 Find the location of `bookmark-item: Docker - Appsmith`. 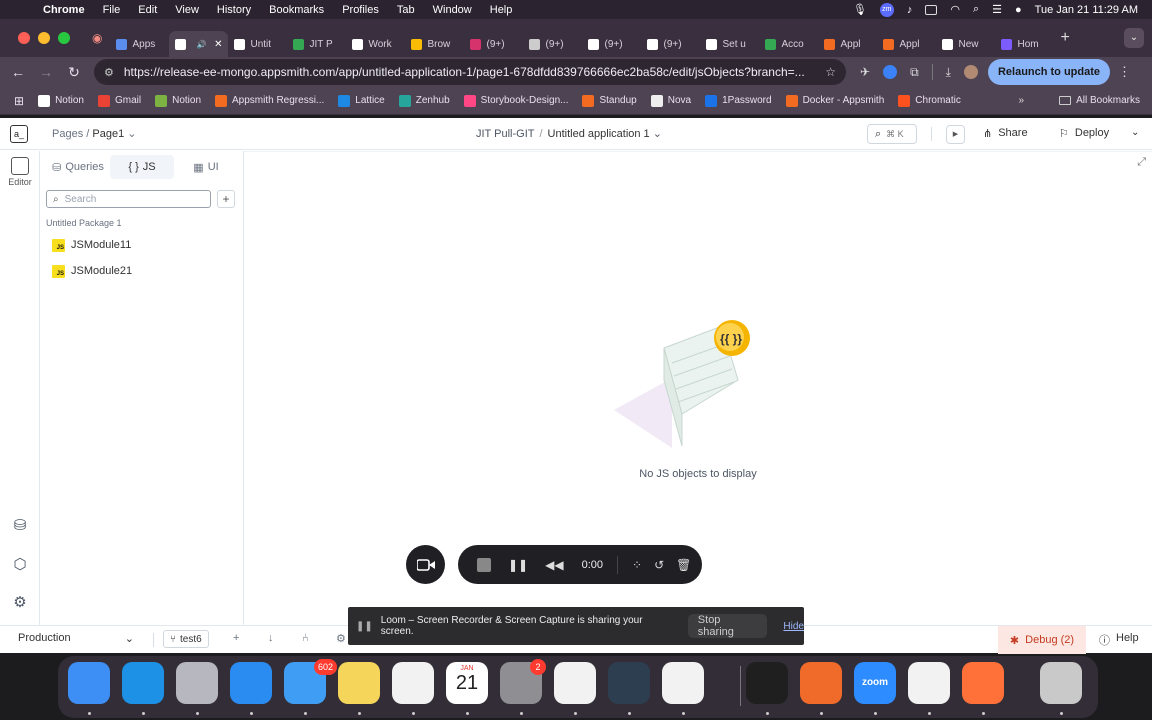

bookmark-item: Docker - Appsmith is located at coordinates (834, 100).